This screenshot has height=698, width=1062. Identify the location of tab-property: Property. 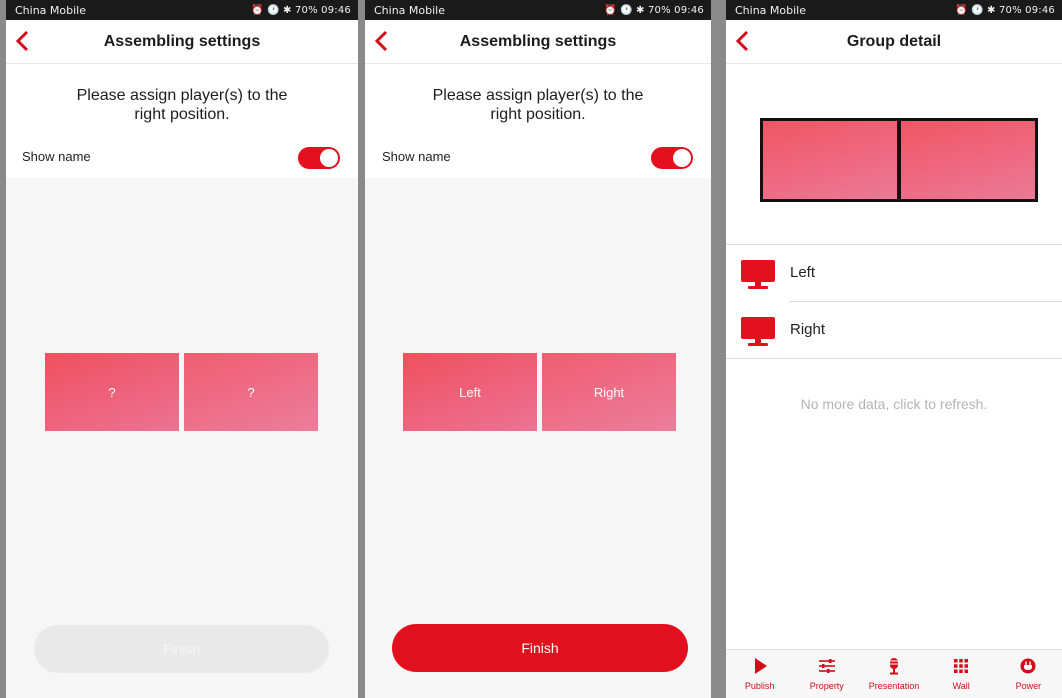
(826, 674).